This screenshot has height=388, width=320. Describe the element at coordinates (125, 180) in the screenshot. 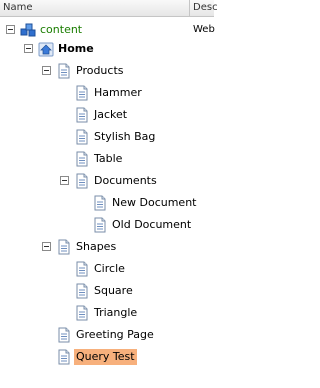

I see `tree-node-label: Documents` at that location.